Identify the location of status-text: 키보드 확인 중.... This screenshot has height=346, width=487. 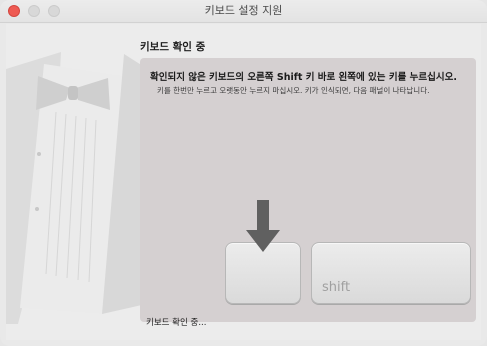
(176, 323).